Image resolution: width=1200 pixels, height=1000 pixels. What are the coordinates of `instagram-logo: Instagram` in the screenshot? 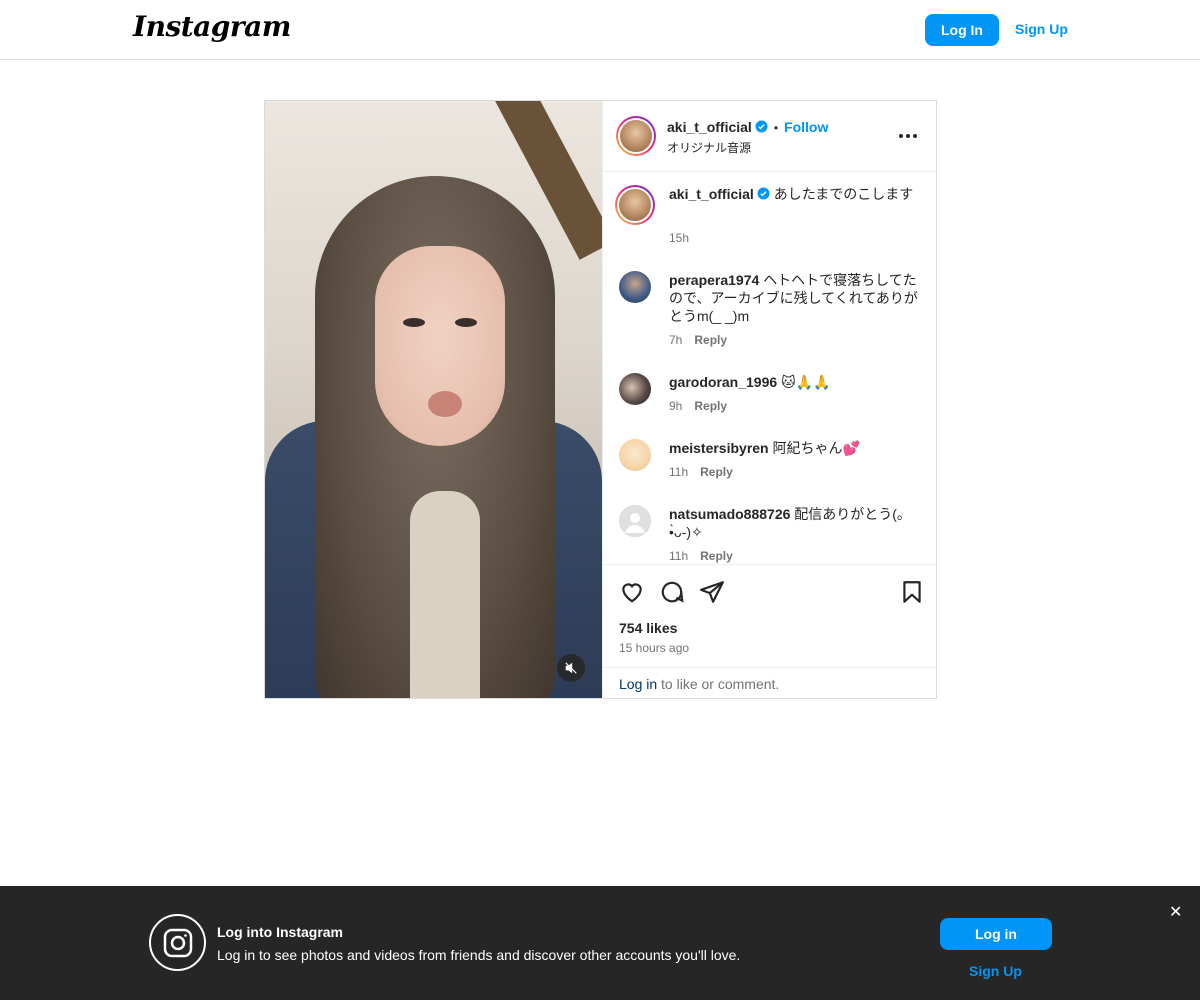 It's located at (212, 26).